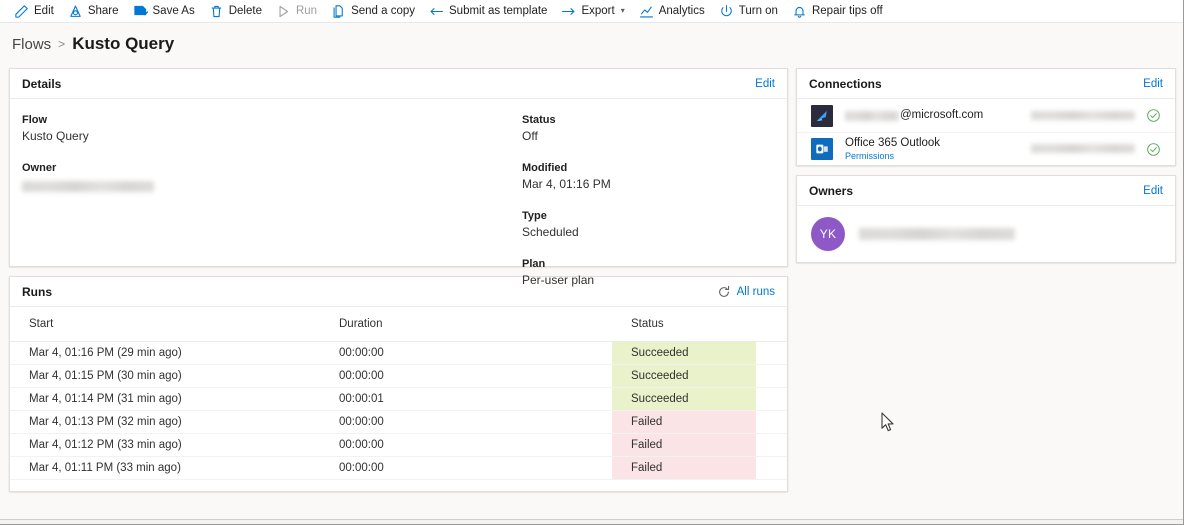 The width and height of the screenshot is (1184, 525). Describe the element at coordinates (623, 11) in the screenshot. I see `chevron-down-icon: ▾` at that location.